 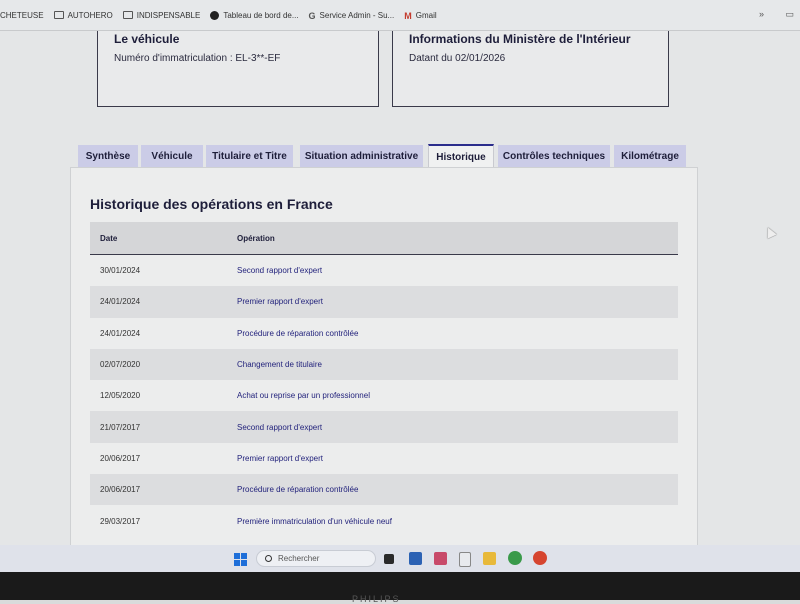 What do you see at coordinates (376, 599) in the screenshot?
I see `monitor-logo: PHILIPS` at bounding box center [376, 599].